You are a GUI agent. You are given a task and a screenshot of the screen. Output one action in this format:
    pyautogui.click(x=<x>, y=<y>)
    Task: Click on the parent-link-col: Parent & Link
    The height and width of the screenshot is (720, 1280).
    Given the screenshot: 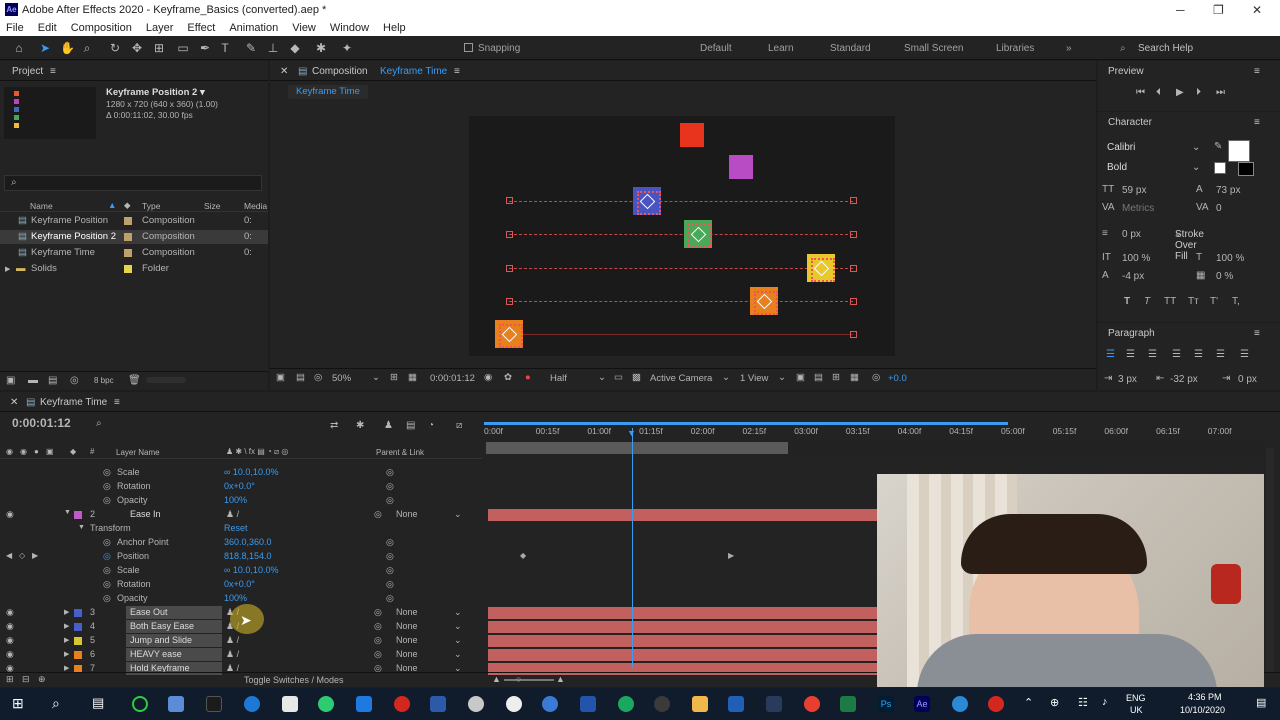 What is the action you would take?
    pyautogui.click(x=400, y=452)
    